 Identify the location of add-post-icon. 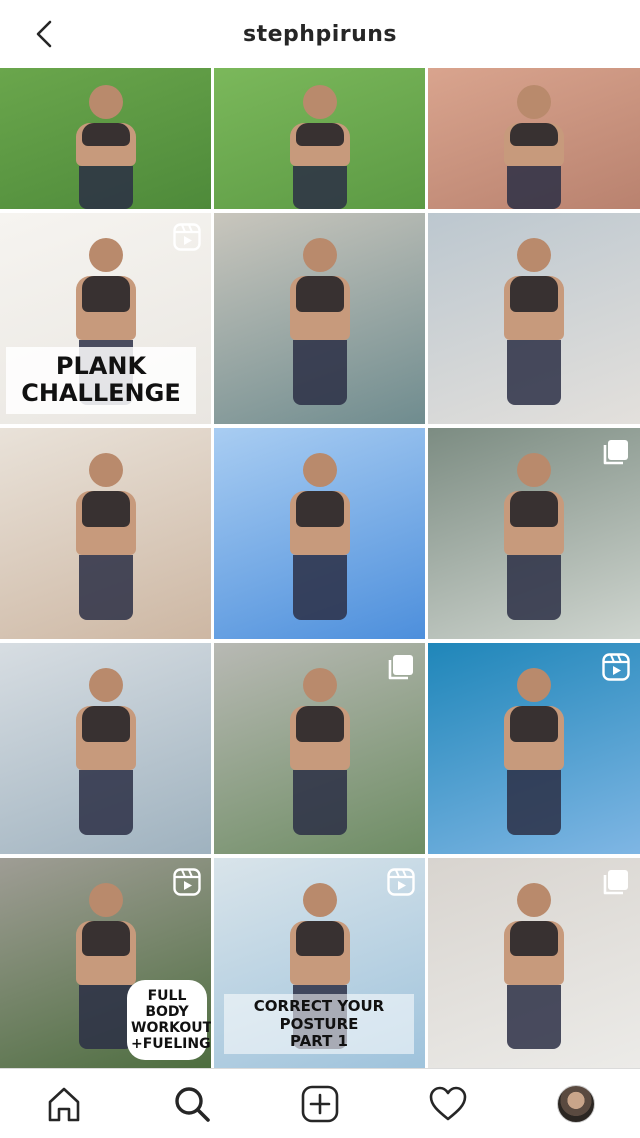
(320, 1103).